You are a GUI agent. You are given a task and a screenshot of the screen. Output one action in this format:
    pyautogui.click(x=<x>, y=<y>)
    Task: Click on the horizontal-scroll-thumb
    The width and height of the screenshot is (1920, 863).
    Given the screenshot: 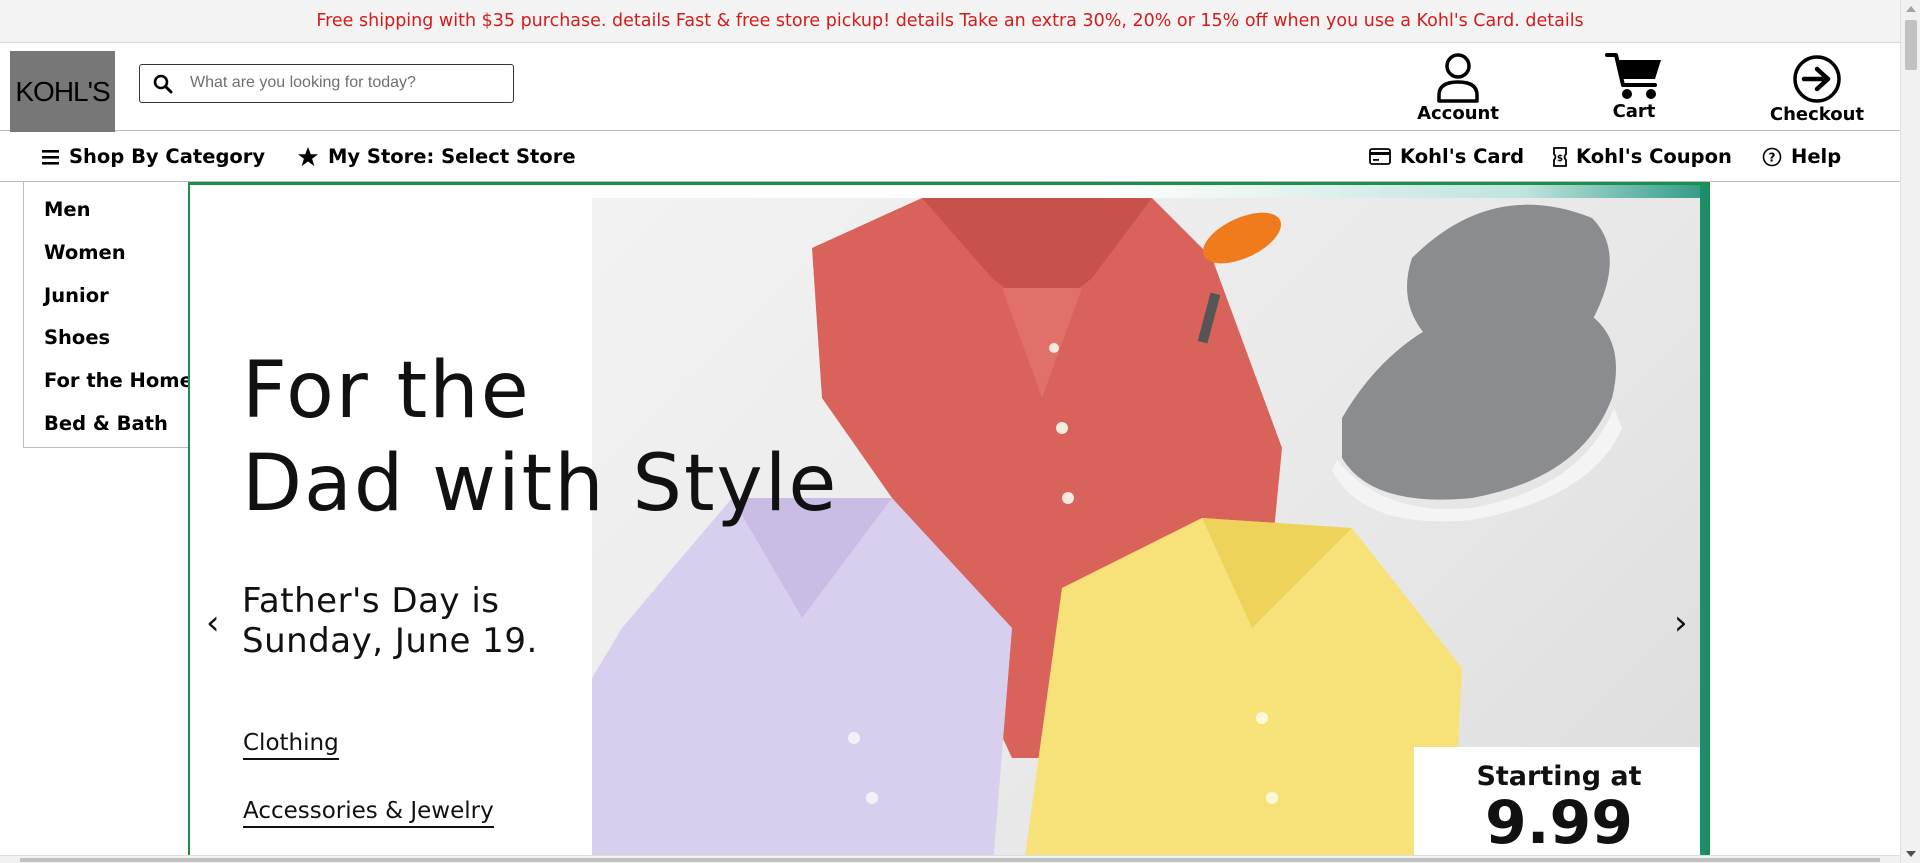 What is the action you would take?
    pyautogui.click(x=950, y=860)
    